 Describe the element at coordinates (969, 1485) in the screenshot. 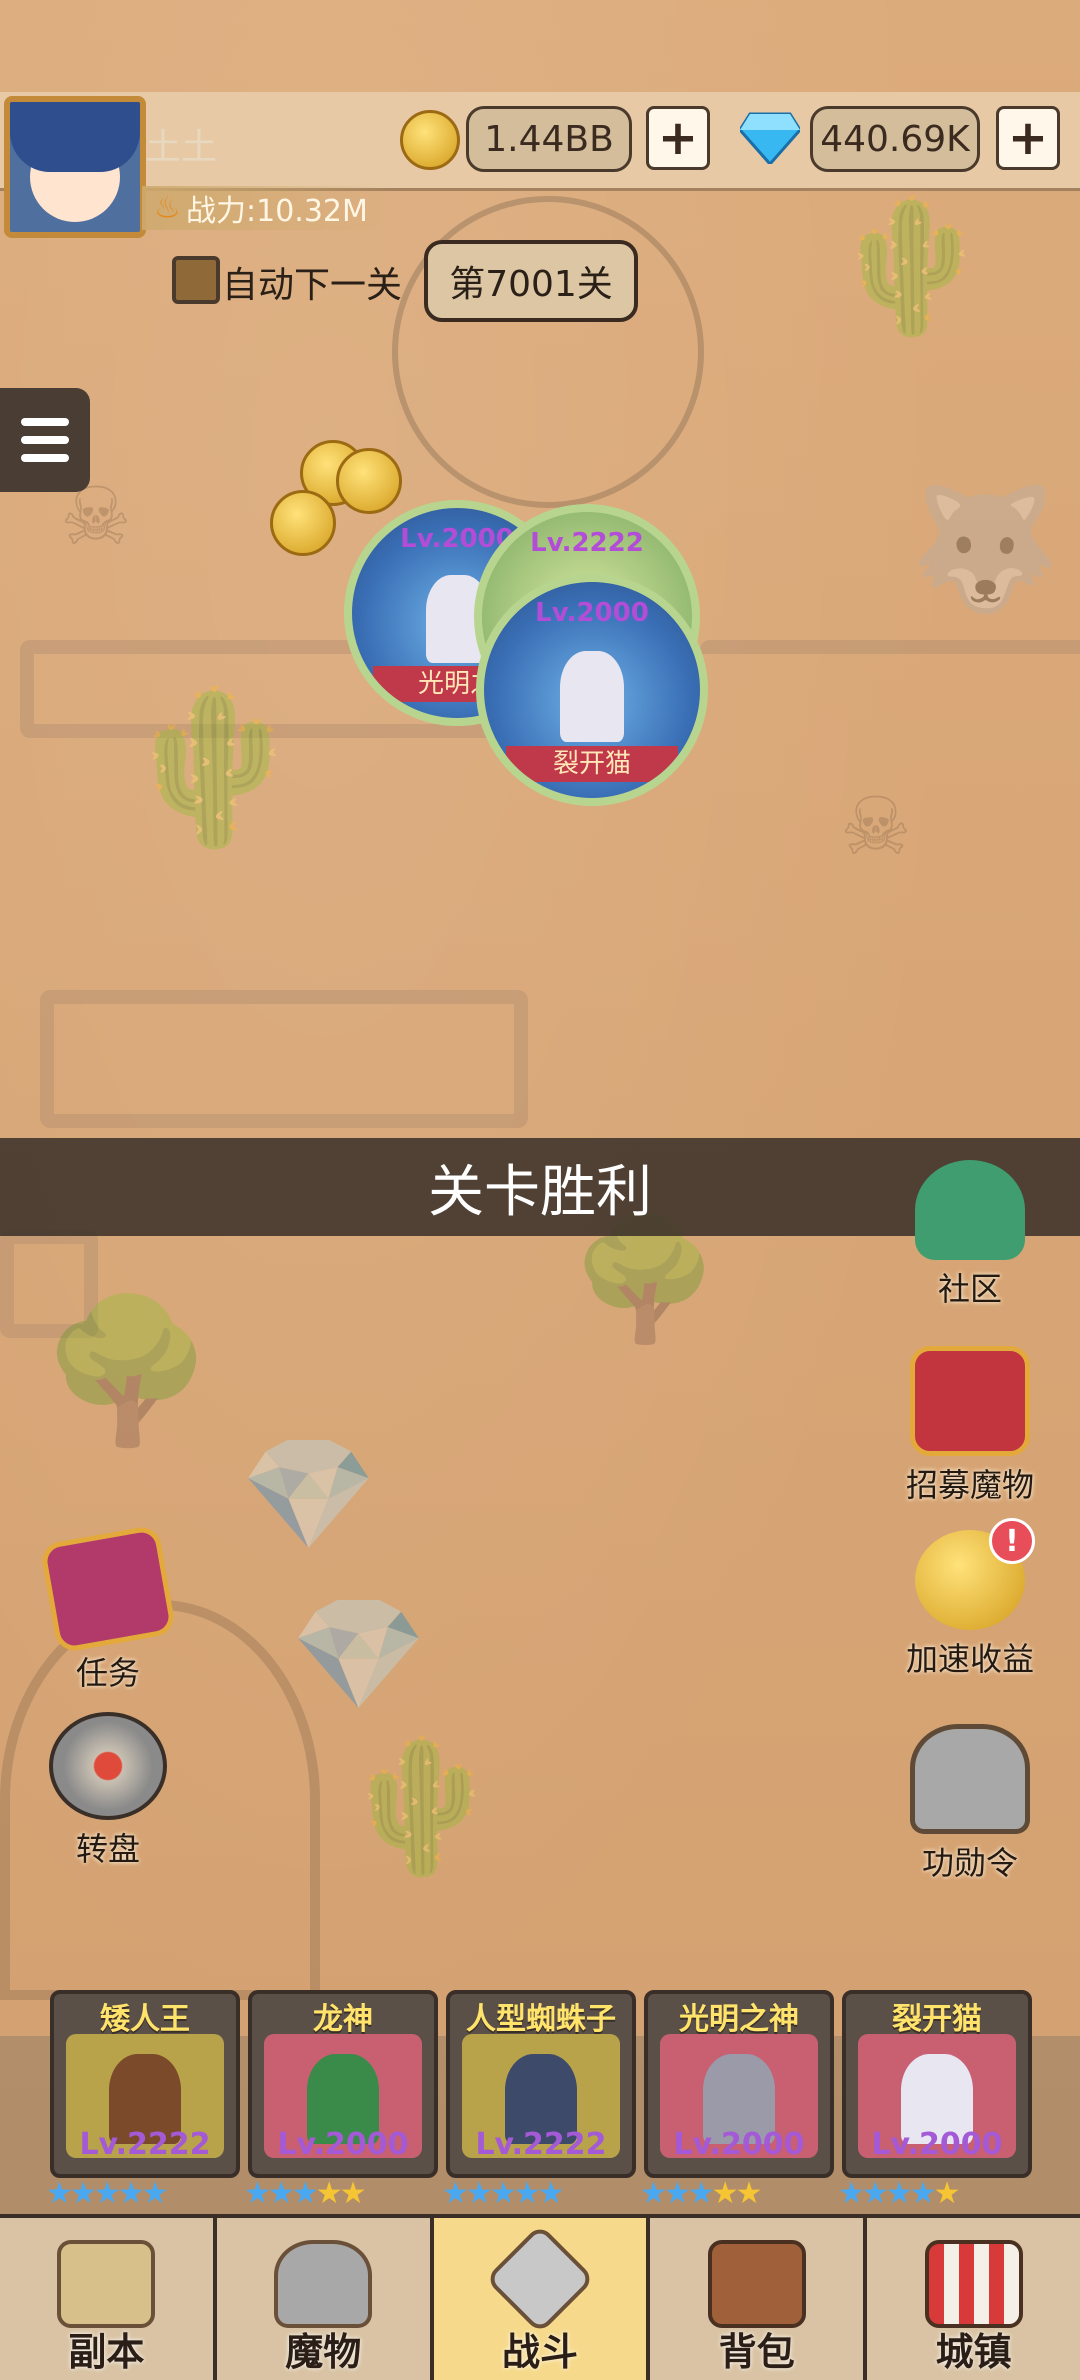

I see `recruit-label: 招募魔物` at that location.